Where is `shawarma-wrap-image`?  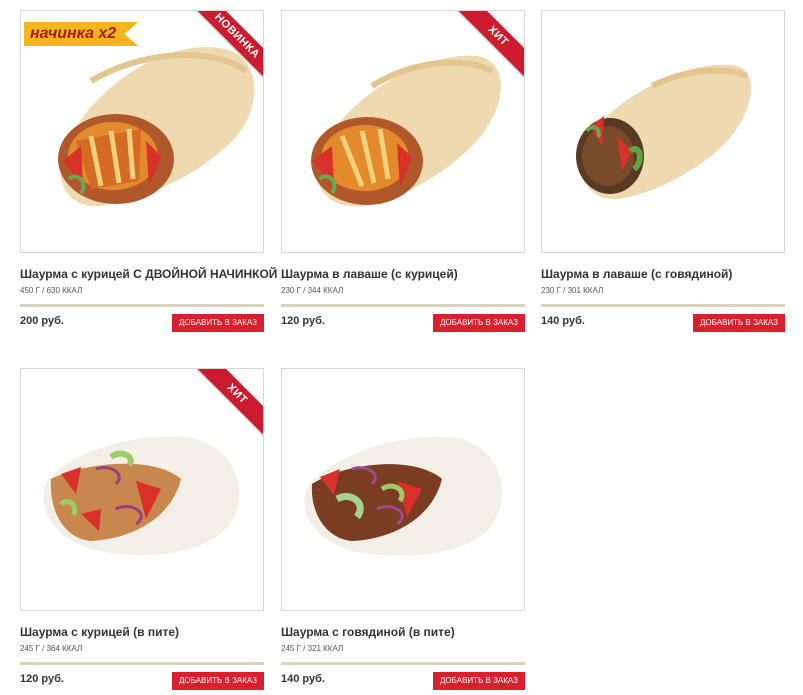 shawarma-wrap-image is located at coordinates (663, 132).